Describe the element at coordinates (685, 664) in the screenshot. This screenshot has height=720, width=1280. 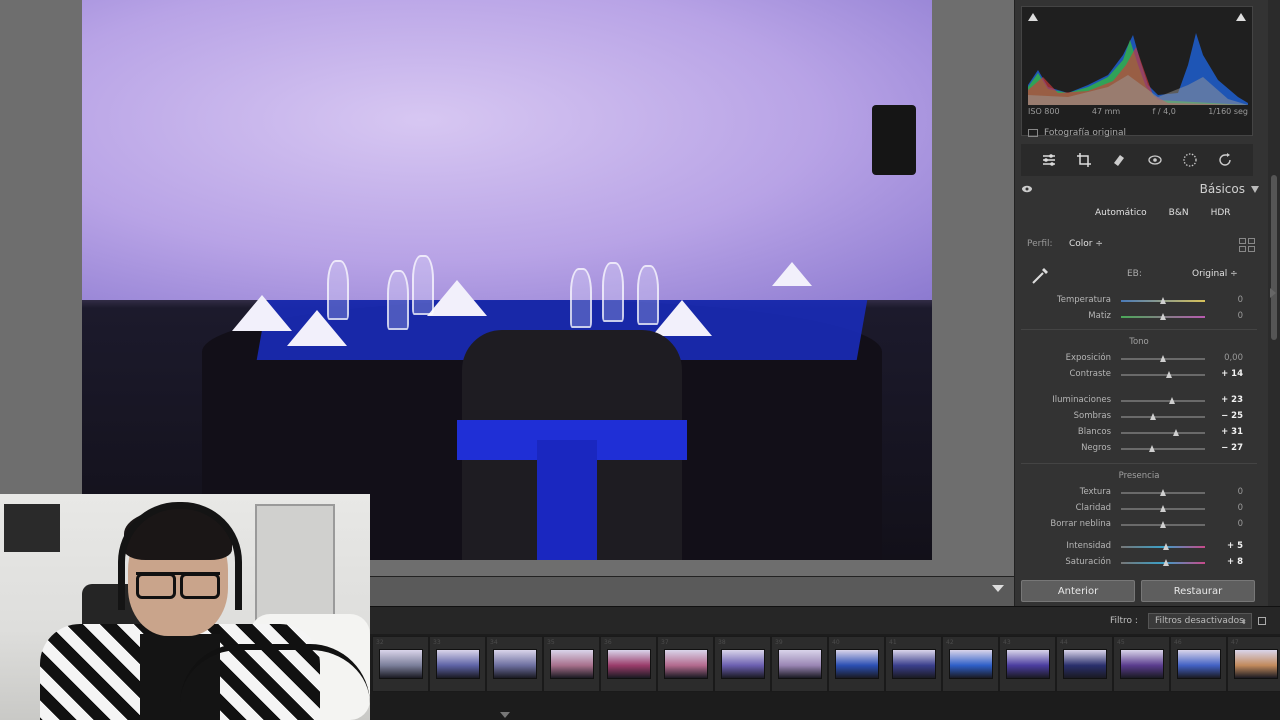
I see `filmstrip-thumbnail: 37` at that location.